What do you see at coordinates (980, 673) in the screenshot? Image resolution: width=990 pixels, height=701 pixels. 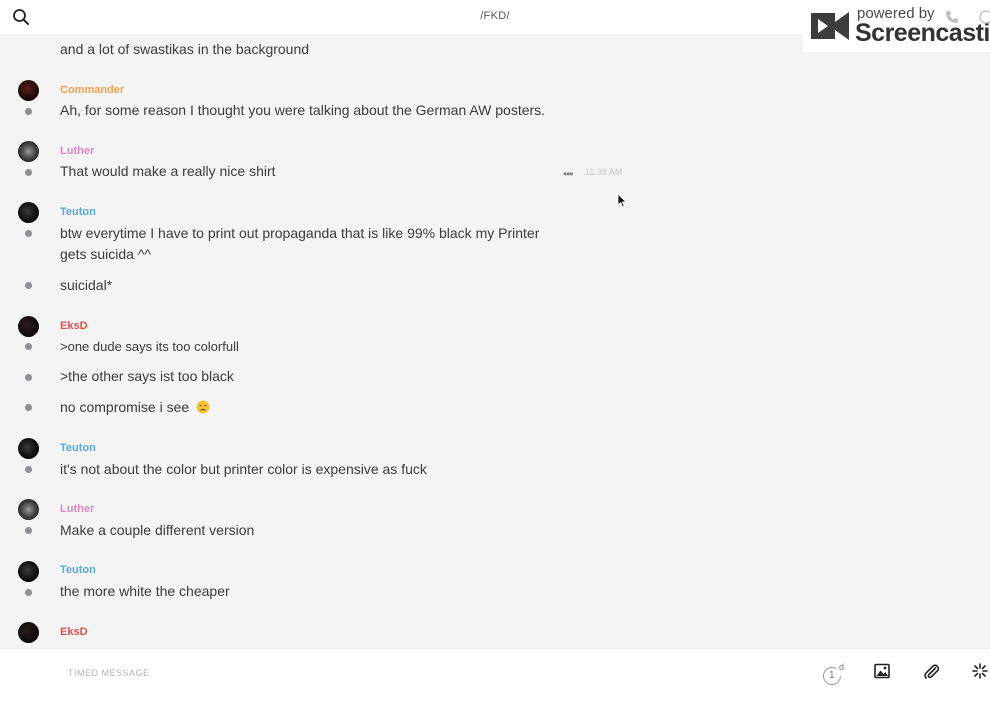 I see `sparkle-icon` at bounding box center [980, 673].